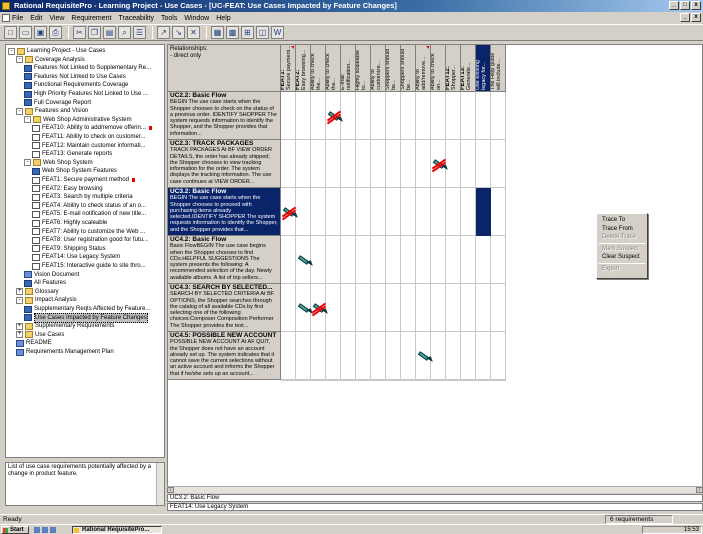 The height and width of the screenshot is (534, 703). Describe the element at coordinates (685, 5) in the screenshot. I see `maximize-button: □` at that location.